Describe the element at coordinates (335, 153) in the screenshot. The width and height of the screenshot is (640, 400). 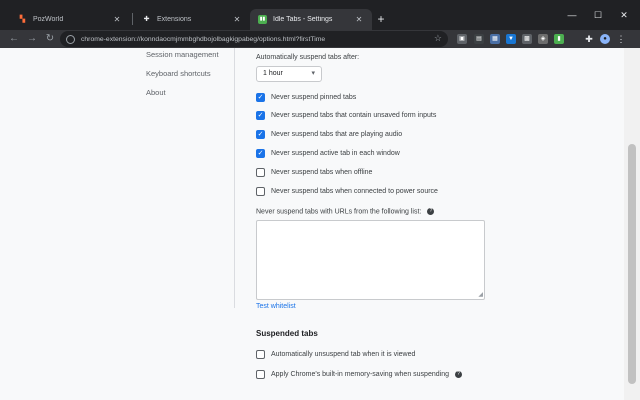
I see `checkbox-label: Never suspend active tab in each window` at that location.